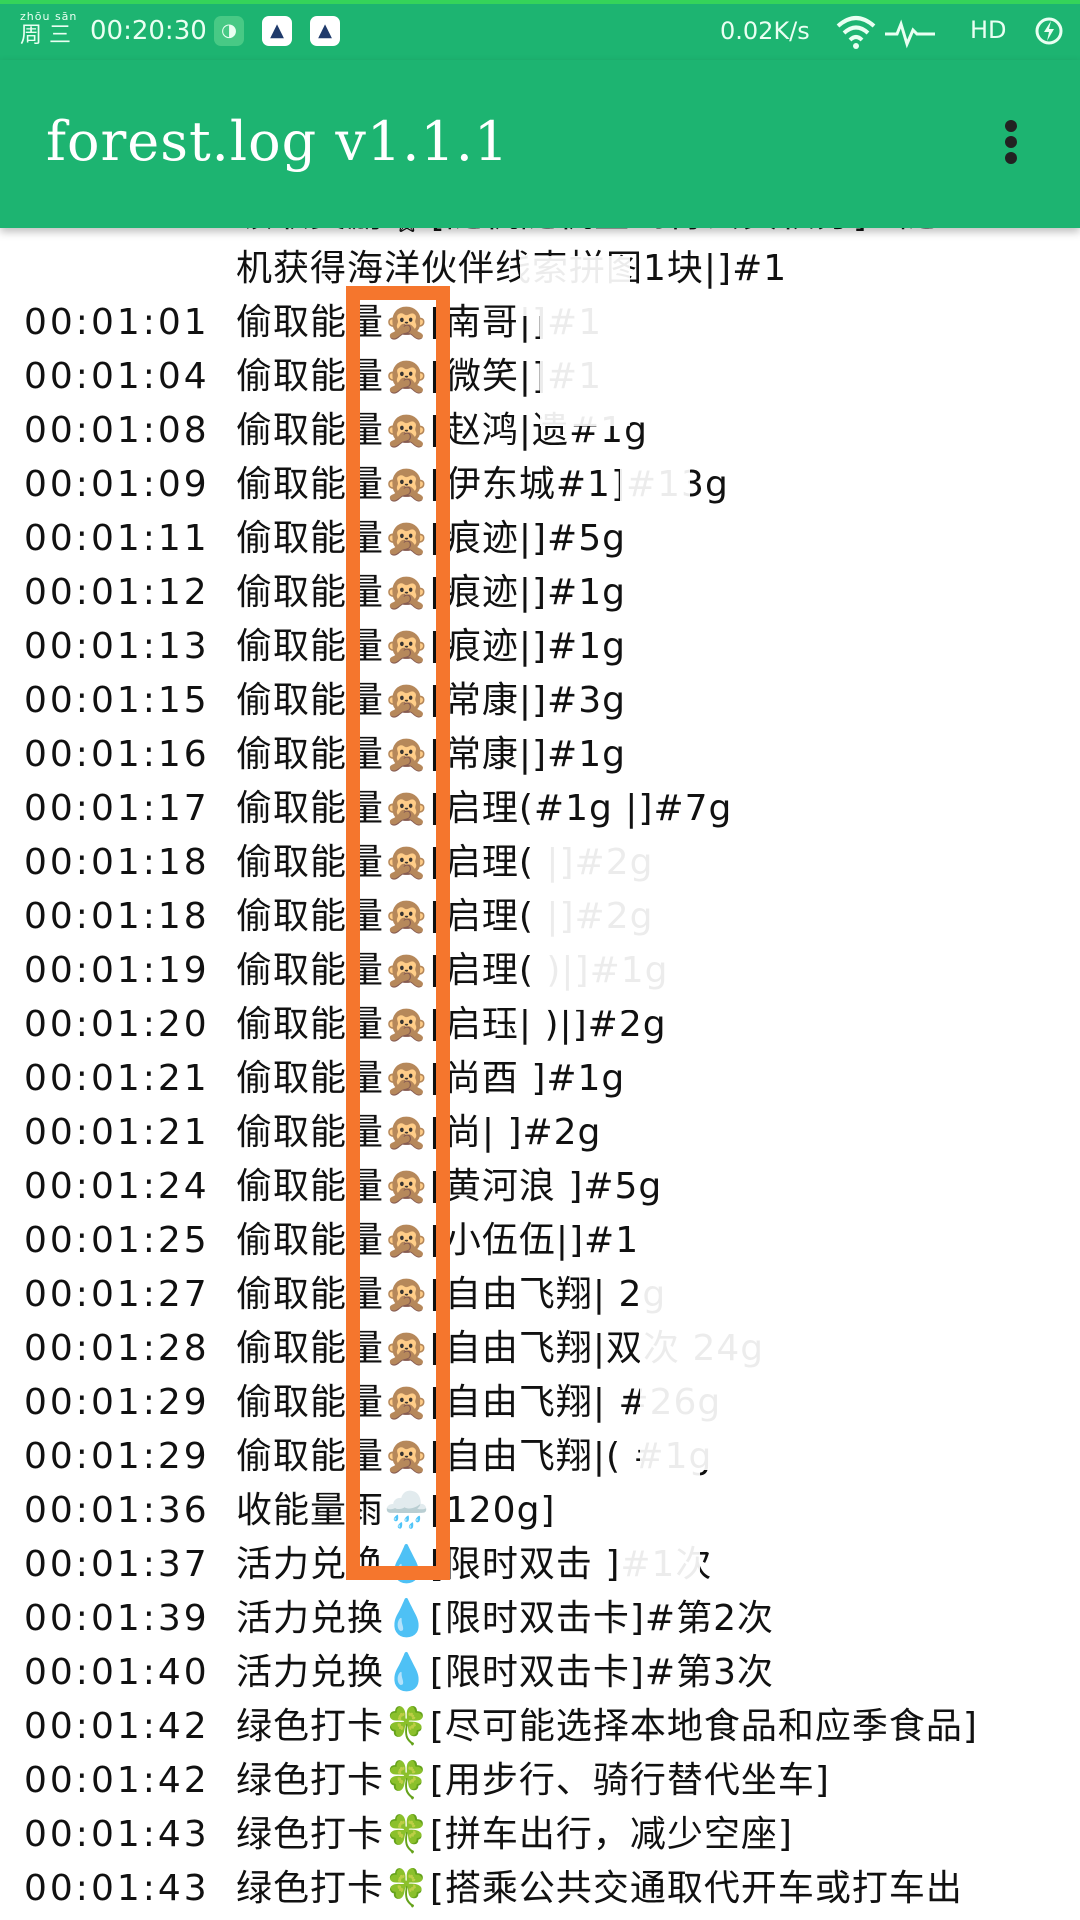 Image resolution: width=1080 pixels, height=1920 pixels. I want to click on log-line: 00:01:12 偷取能量🙊[痕迹|]#1g, so click(544, 593).